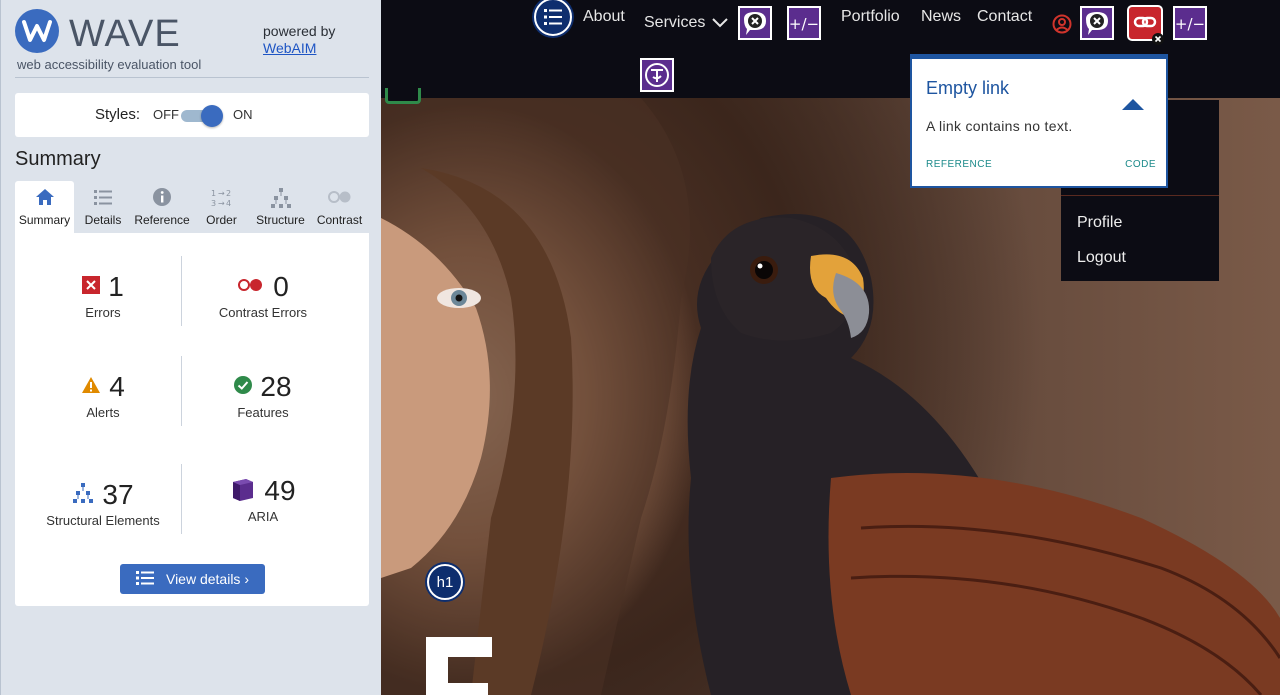  I want to click on tab-label: Reference, so click(162, 220).